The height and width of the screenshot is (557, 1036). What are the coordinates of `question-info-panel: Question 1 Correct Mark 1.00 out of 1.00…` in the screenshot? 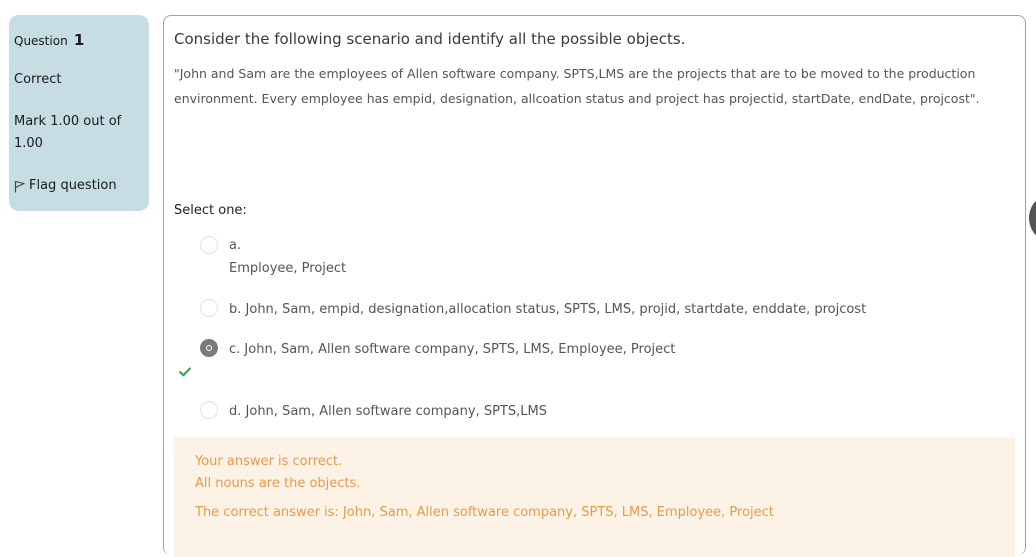 It's located at (79, 113).